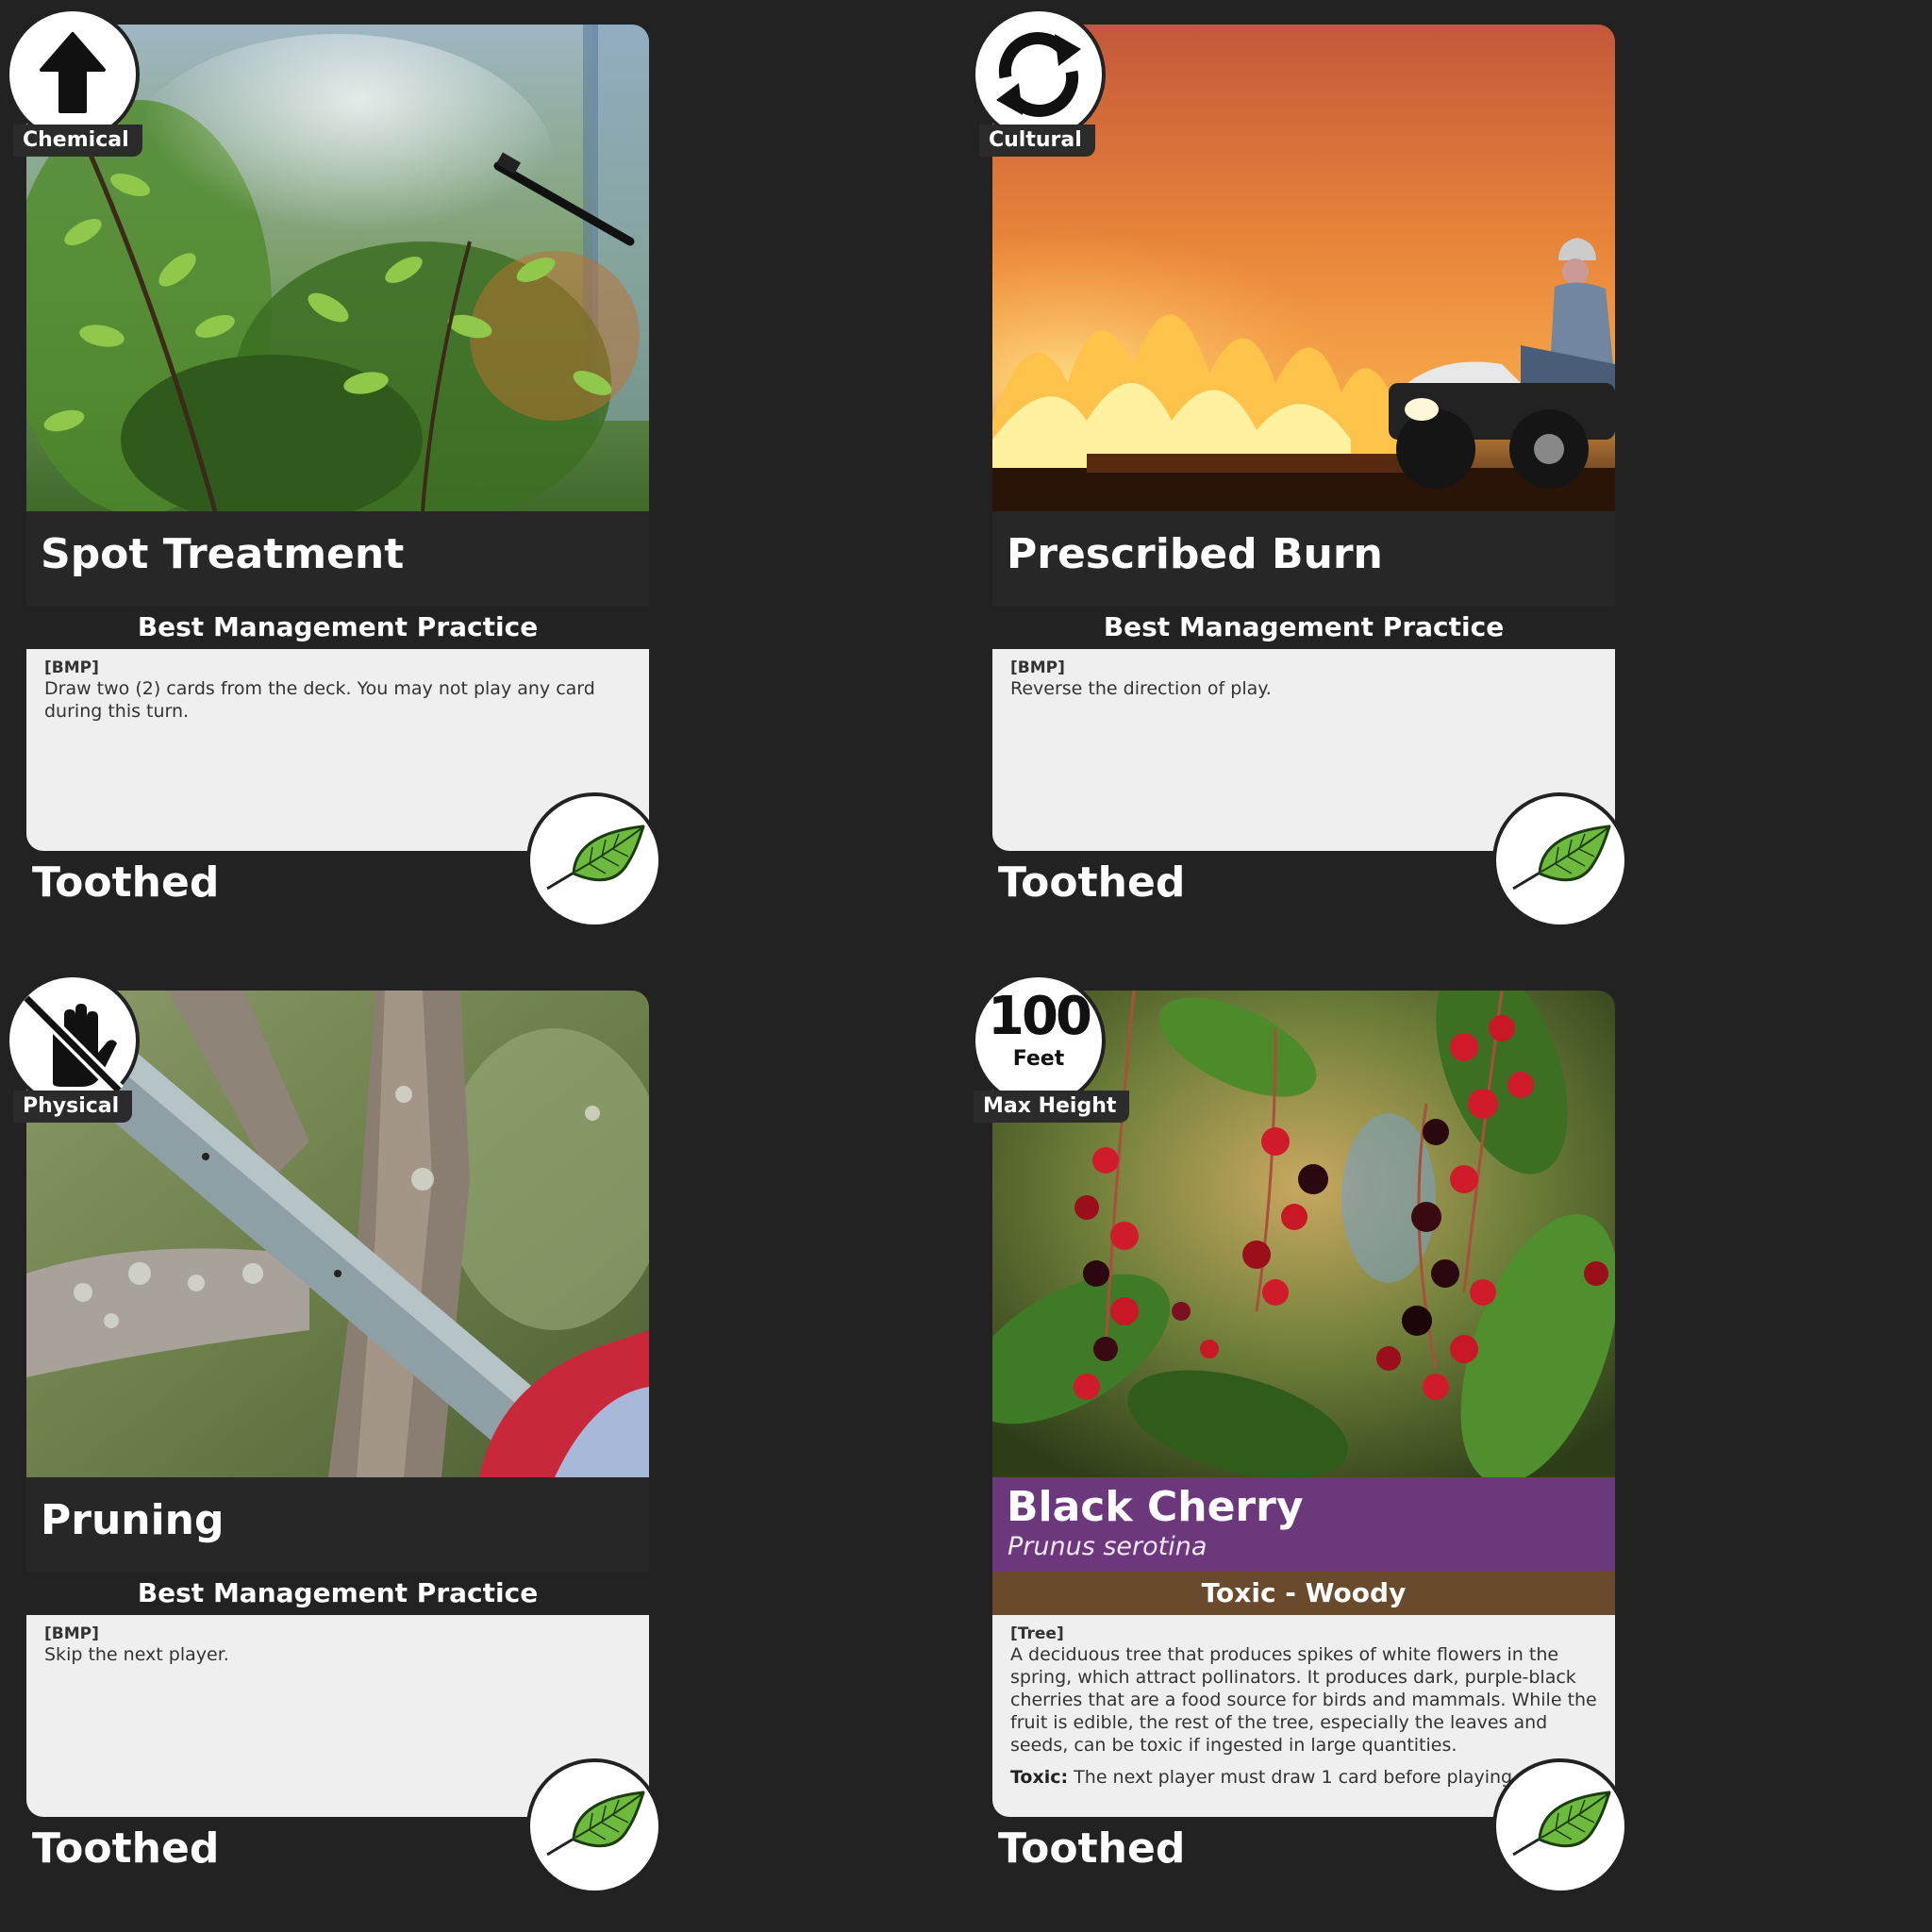 The height and width of the screenshot is (1932, 1932). I want to click on title-band: Black Cherry Prunus serotina, so click(1304, 1525).